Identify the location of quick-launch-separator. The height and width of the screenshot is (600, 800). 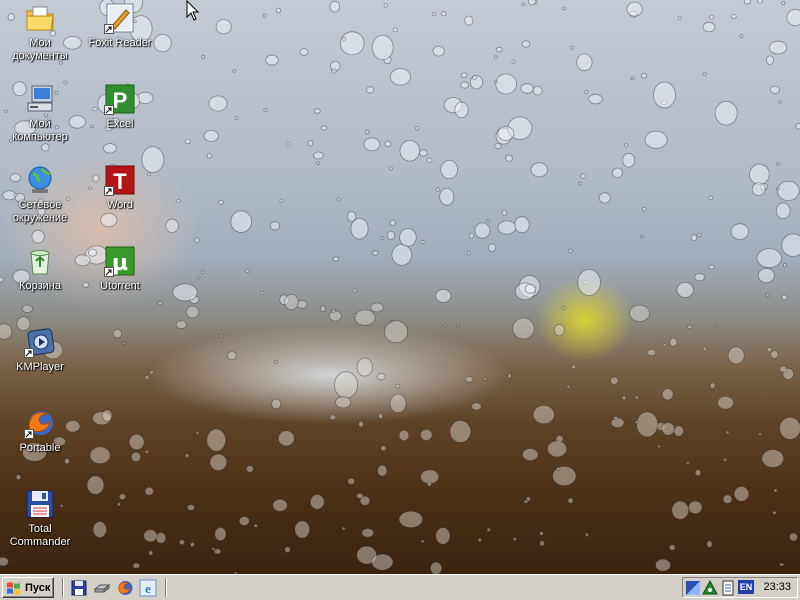
(63, 587).